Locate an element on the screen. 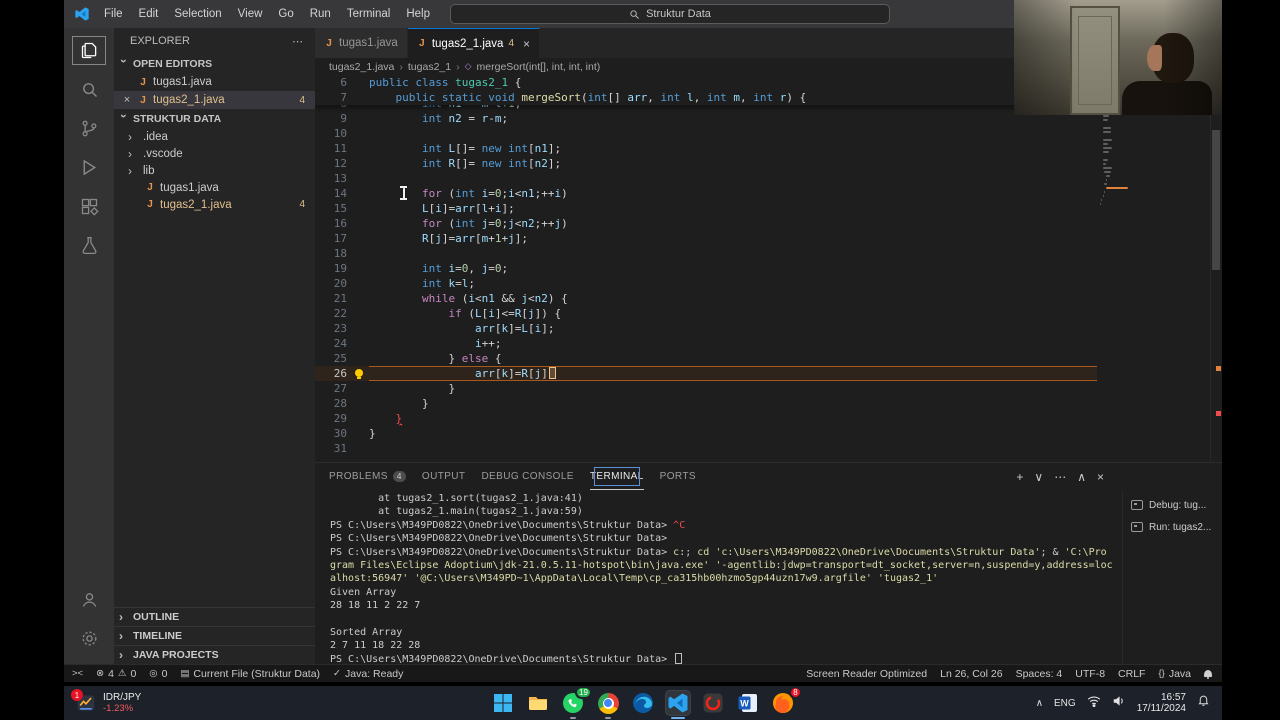 The height and width of the screenshot is (720, 1280). activity-settings-icon is located at coordinates (89, 638).